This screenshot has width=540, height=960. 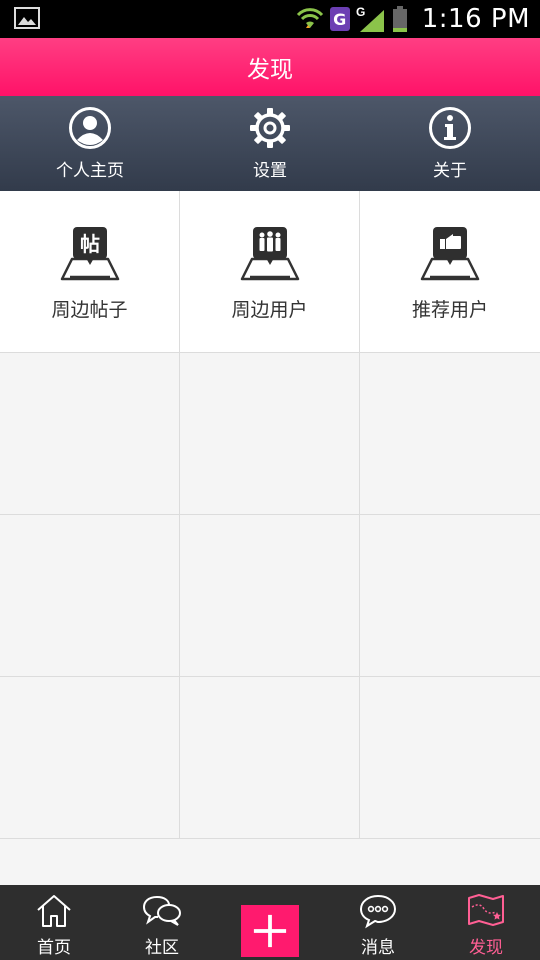 I want to click on nearby-users-icon, so click(x=269, y=254).